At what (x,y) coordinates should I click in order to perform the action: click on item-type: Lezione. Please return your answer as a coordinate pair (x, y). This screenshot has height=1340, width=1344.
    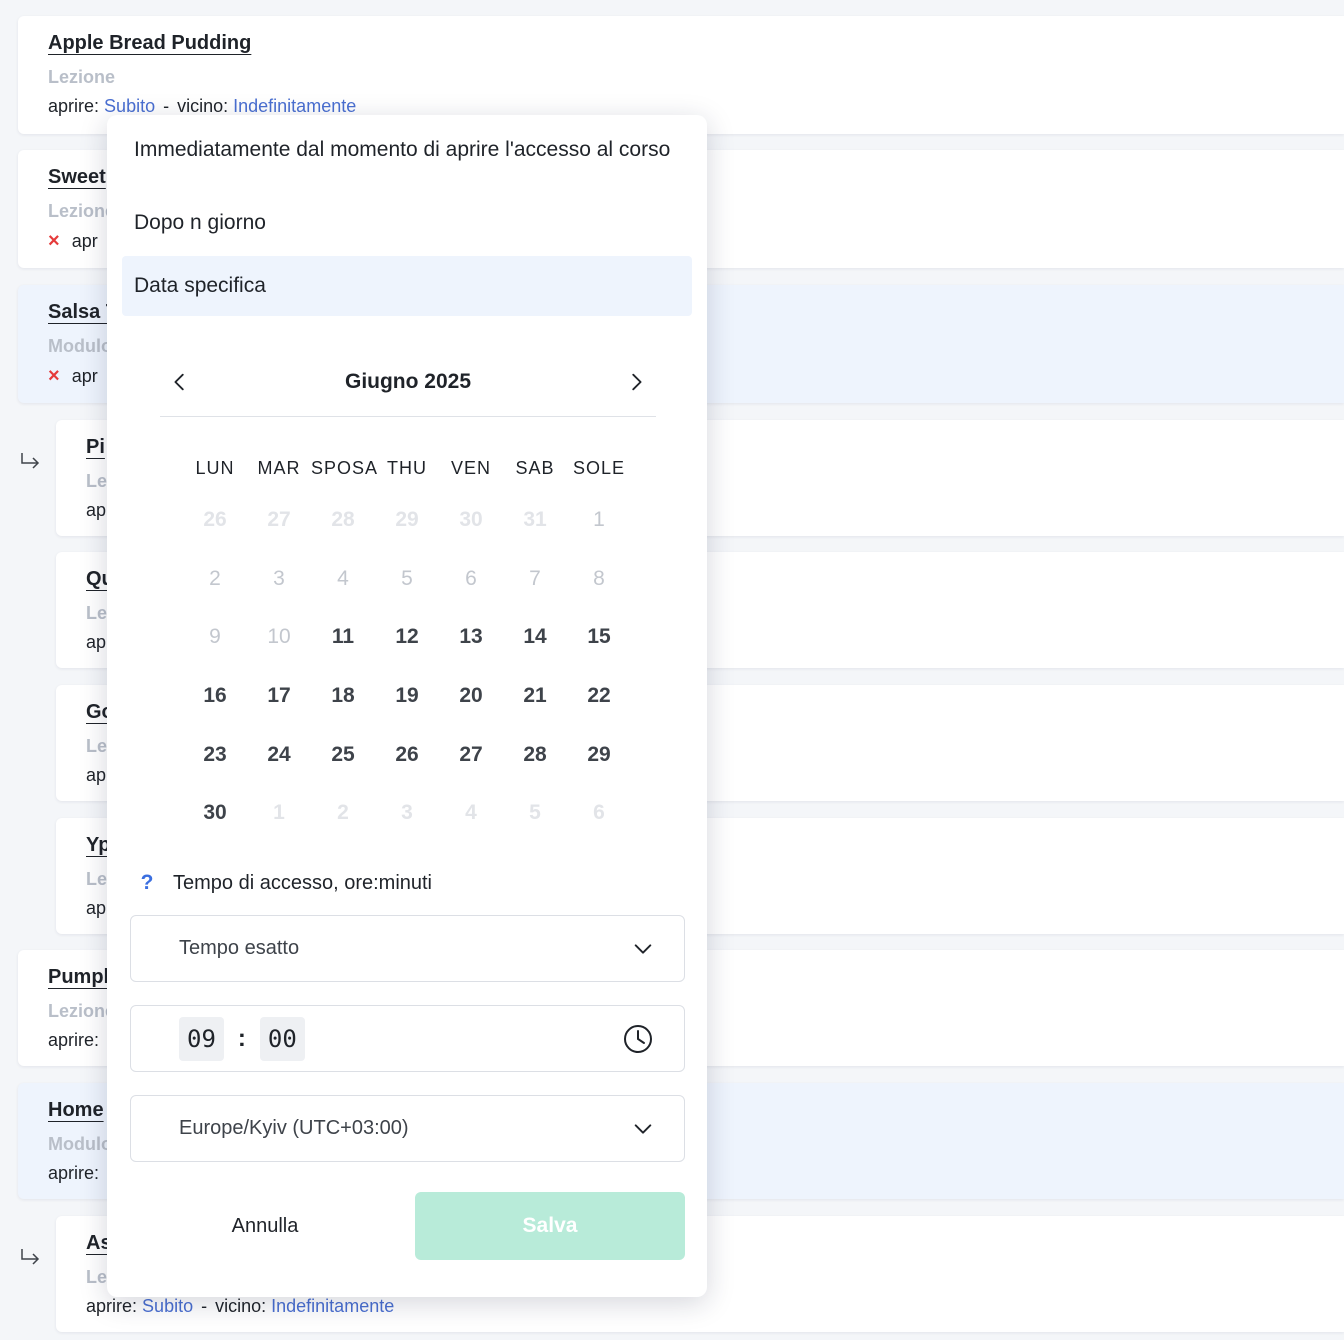
    Looking at the image, I should click on (82, 77).